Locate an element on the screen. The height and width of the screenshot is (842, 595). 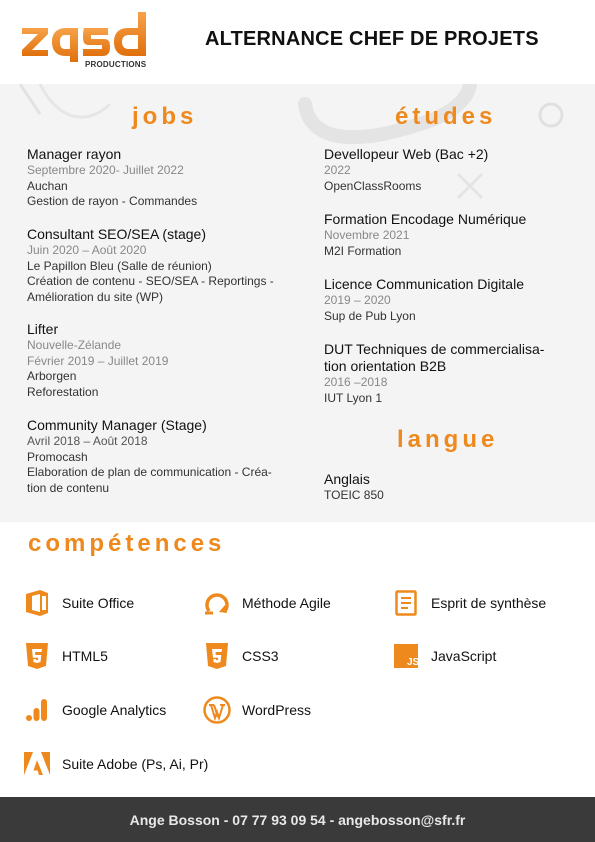
education-dates: Novembre 2021 is located at coordinates (367, 235).